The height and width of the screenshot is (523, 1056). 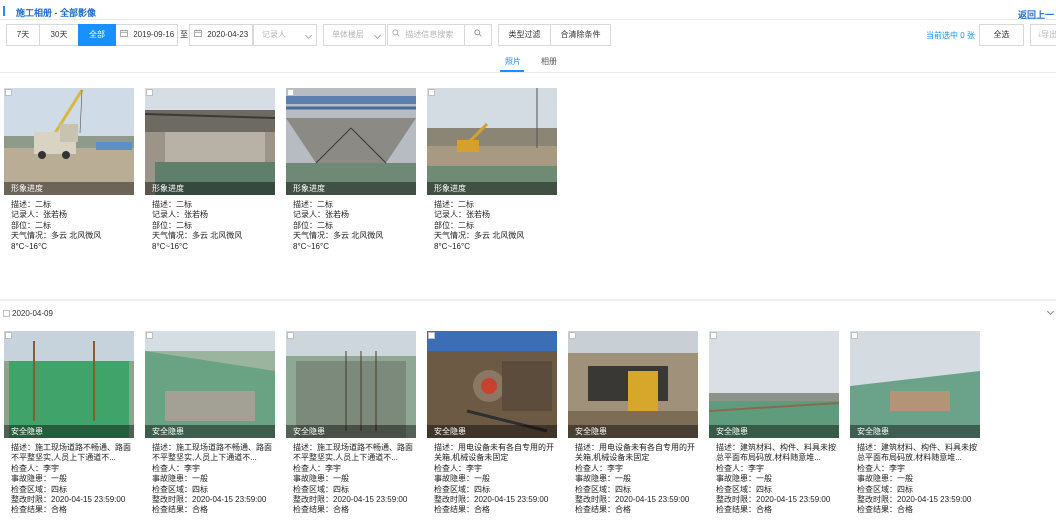 What do you see at coordinates (549, 61) in the screenshot?
I see `tab-albums: 相册` at bounding box center [549, 61].